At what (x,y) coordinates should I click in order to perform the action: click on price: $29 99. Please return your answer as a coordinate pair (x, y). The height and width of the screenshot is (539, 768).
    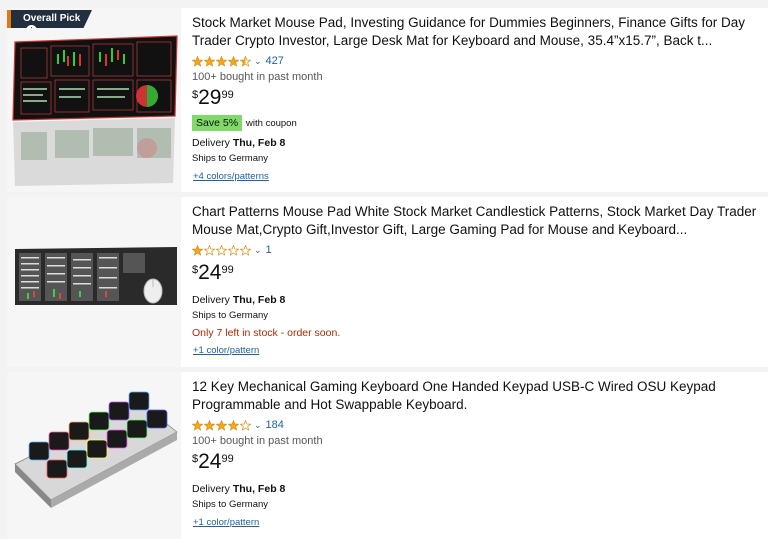
    Looking at the image, I should click on (476, 99).